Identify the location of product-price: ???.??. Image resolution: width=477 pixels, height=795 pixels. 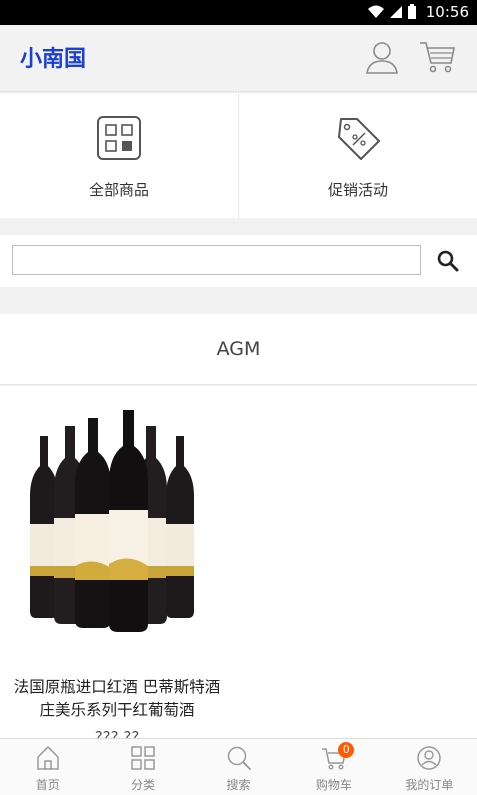
(117, 733).